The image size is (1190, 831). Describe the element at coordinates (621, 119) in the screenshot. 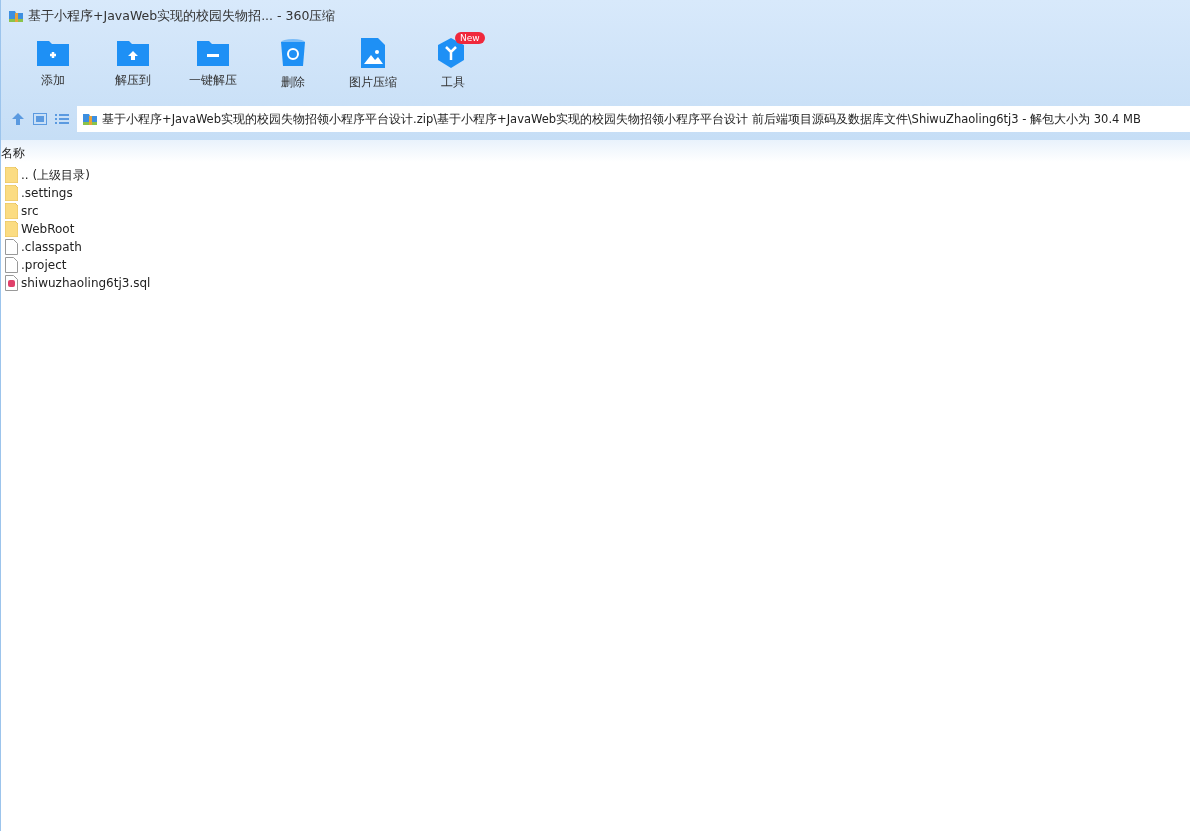

I see `address-path: 基于小程序+JavaWeb实现的校园失物招领小程序平台设计.zip\基于小程序+JavaWeb实现的校园失物招领小程序平台设计 前后端项目源码及数据库文件\ShiwuZhaoling6tj3 - 解包大小为 30.4 MB` at that location.